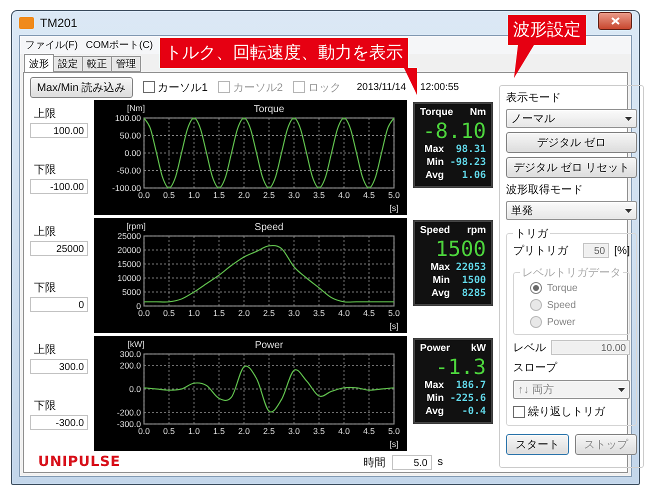  Describe the element at coordinates (59, 248) in the screenshot. I see `input-field: 25000` at that location.